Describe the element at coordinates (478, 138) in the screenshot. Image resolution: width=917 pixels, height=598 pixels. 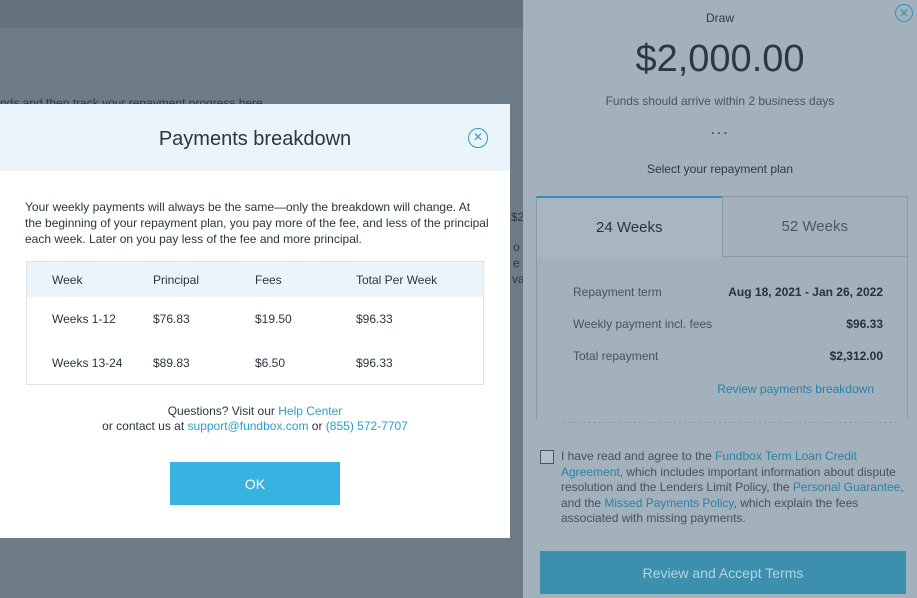
I see `close-icon: ✕` at that location.